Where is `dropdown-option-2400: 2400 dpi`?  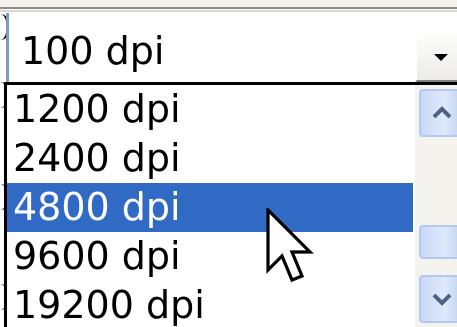
dropdown-option-2400: 2400 dpi is located at coordinates (210, 158).